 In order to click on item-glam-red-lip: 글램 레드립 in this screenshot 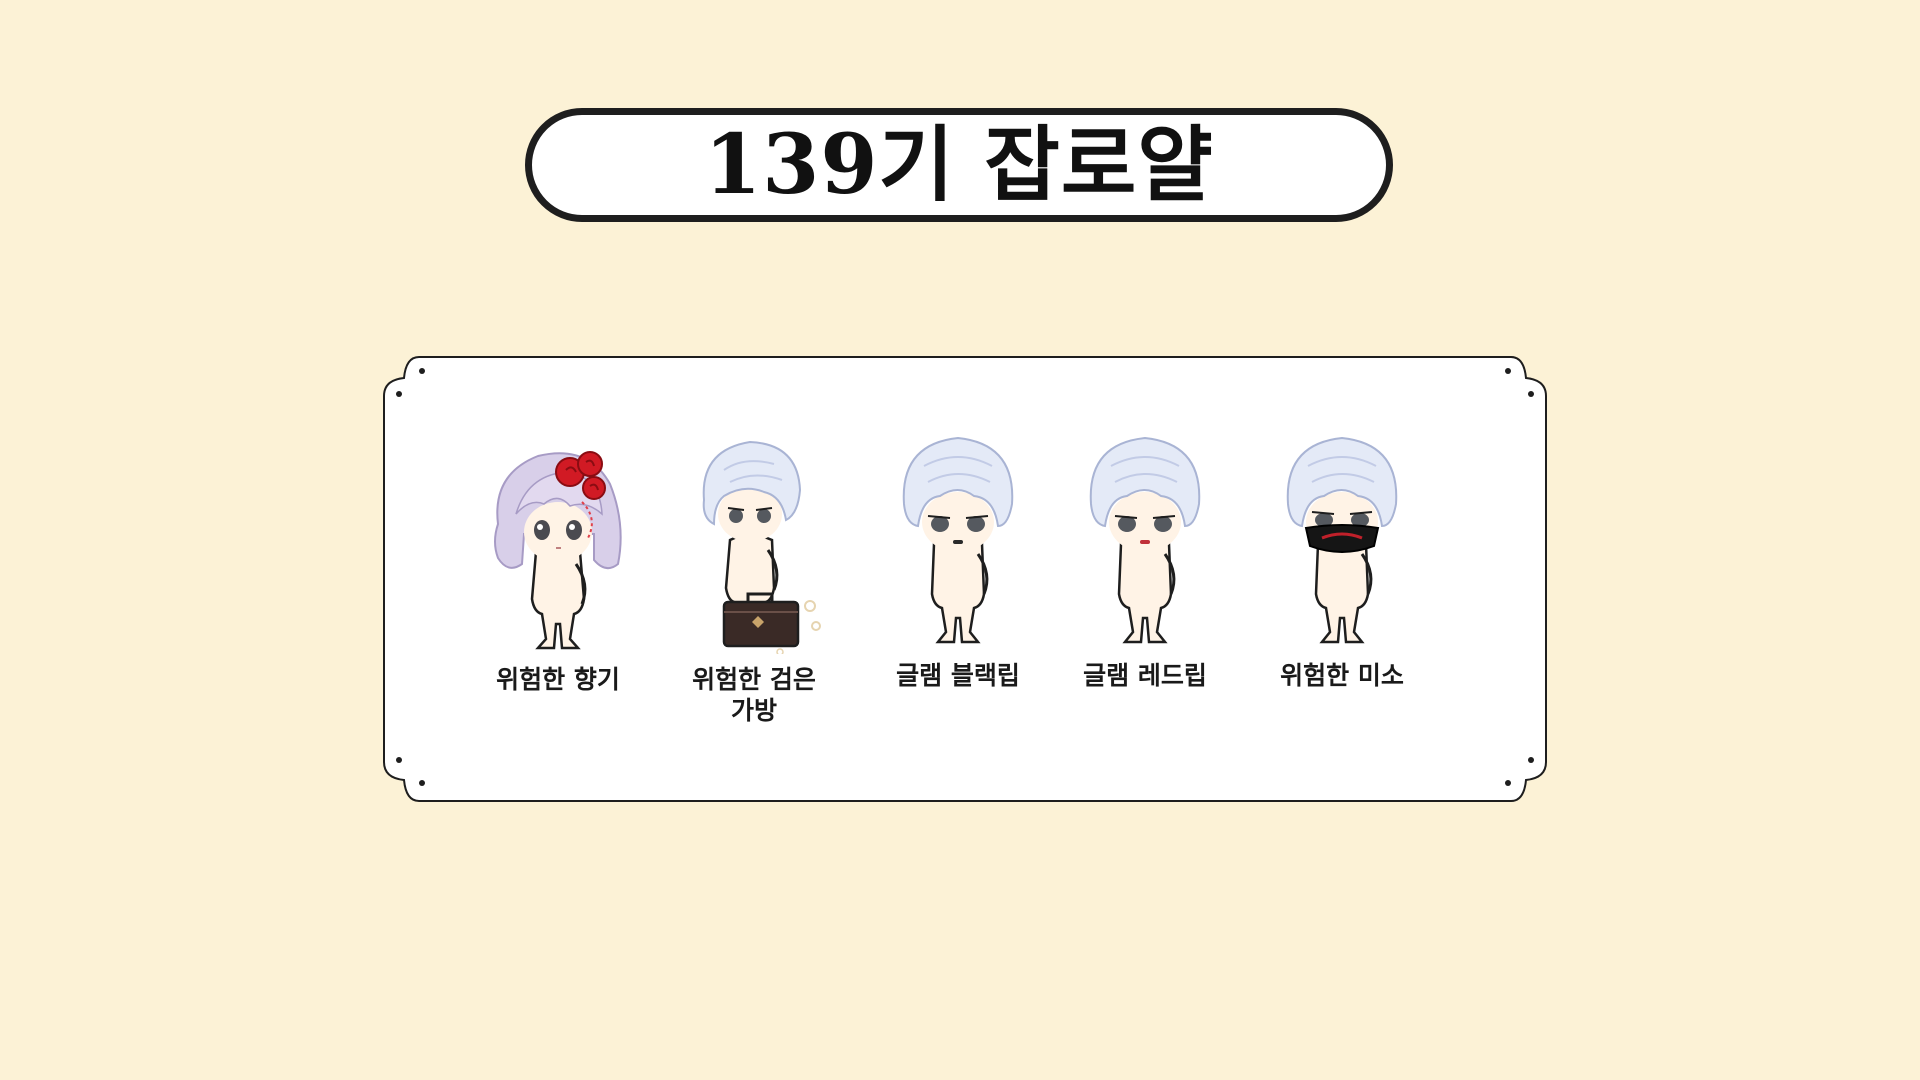, I will do `click(1145, 558)`.